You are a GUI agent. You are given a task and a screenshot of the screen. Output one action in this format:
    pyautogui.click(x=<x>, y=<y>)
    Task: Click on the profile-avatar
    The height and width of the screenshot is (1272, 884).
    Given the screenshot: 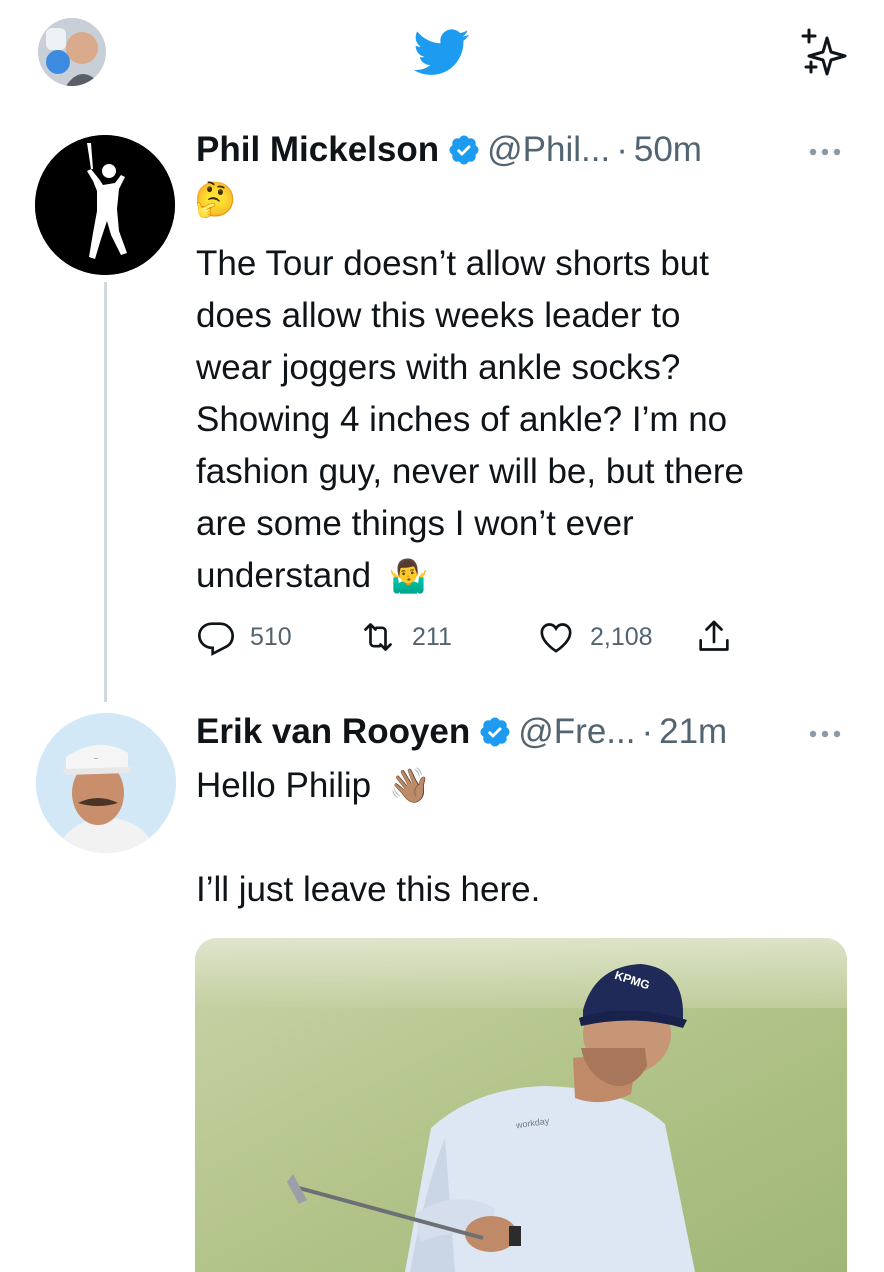 What is the action you would take?
    pyautogui.click(x=72, y=52)
    